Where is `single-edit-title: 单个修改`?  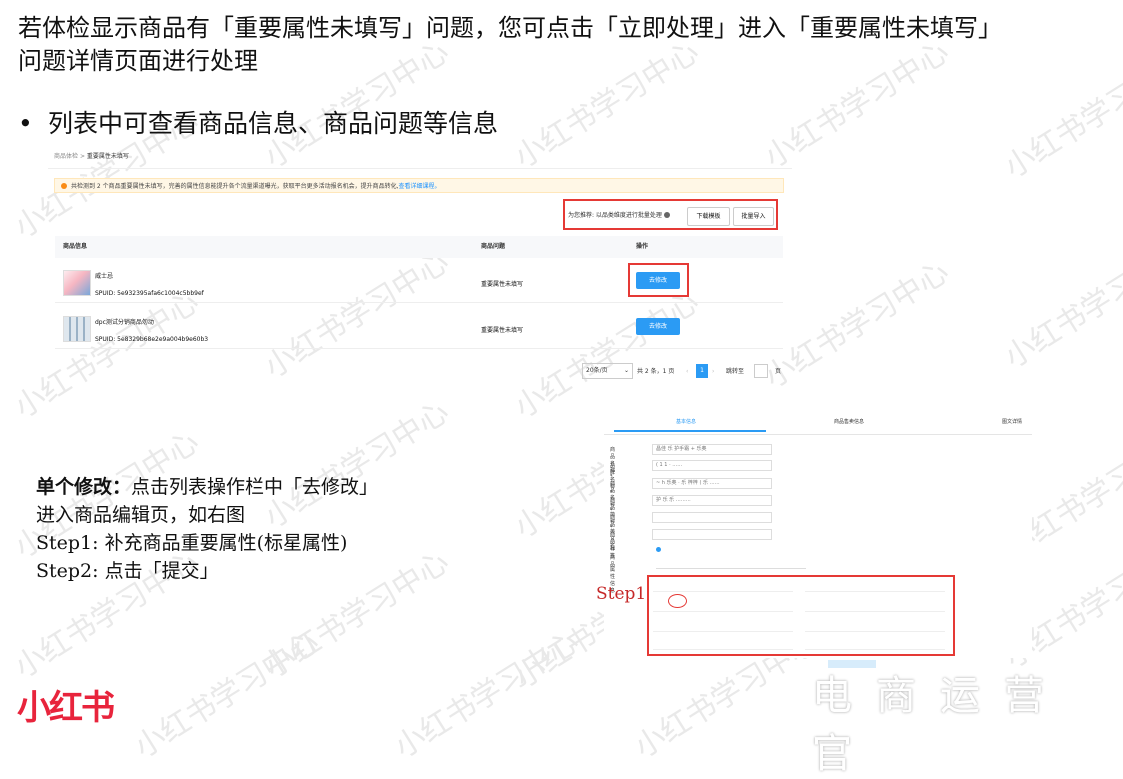 single-edit-title: 单个修改 is located at coordinates (74, 487).